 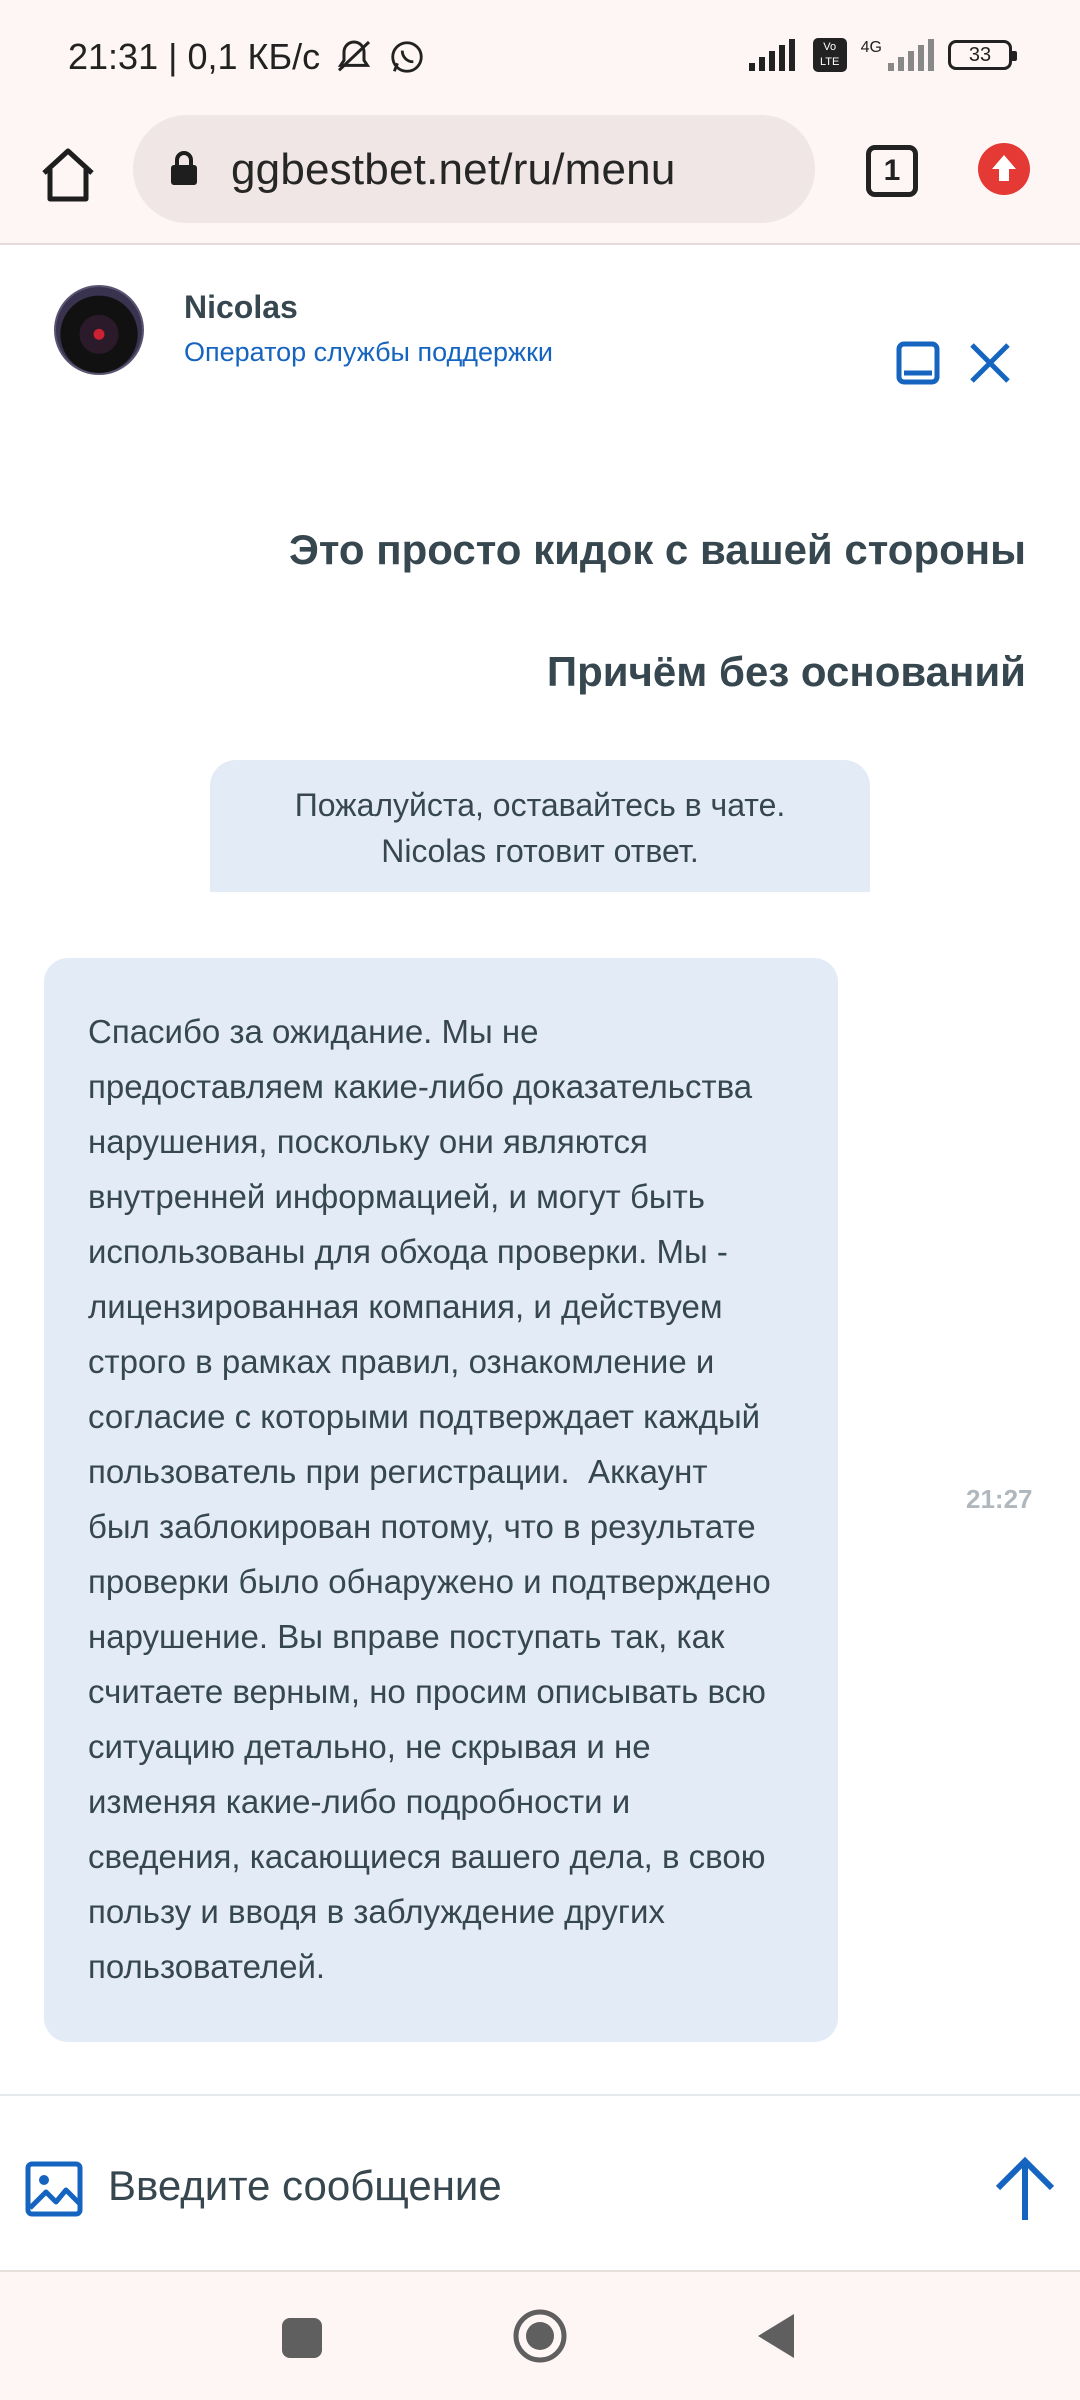 What do you see at coordinates (184, 168) in the screenshot?
I see `lock-icon` at bounding box center [184, 168].